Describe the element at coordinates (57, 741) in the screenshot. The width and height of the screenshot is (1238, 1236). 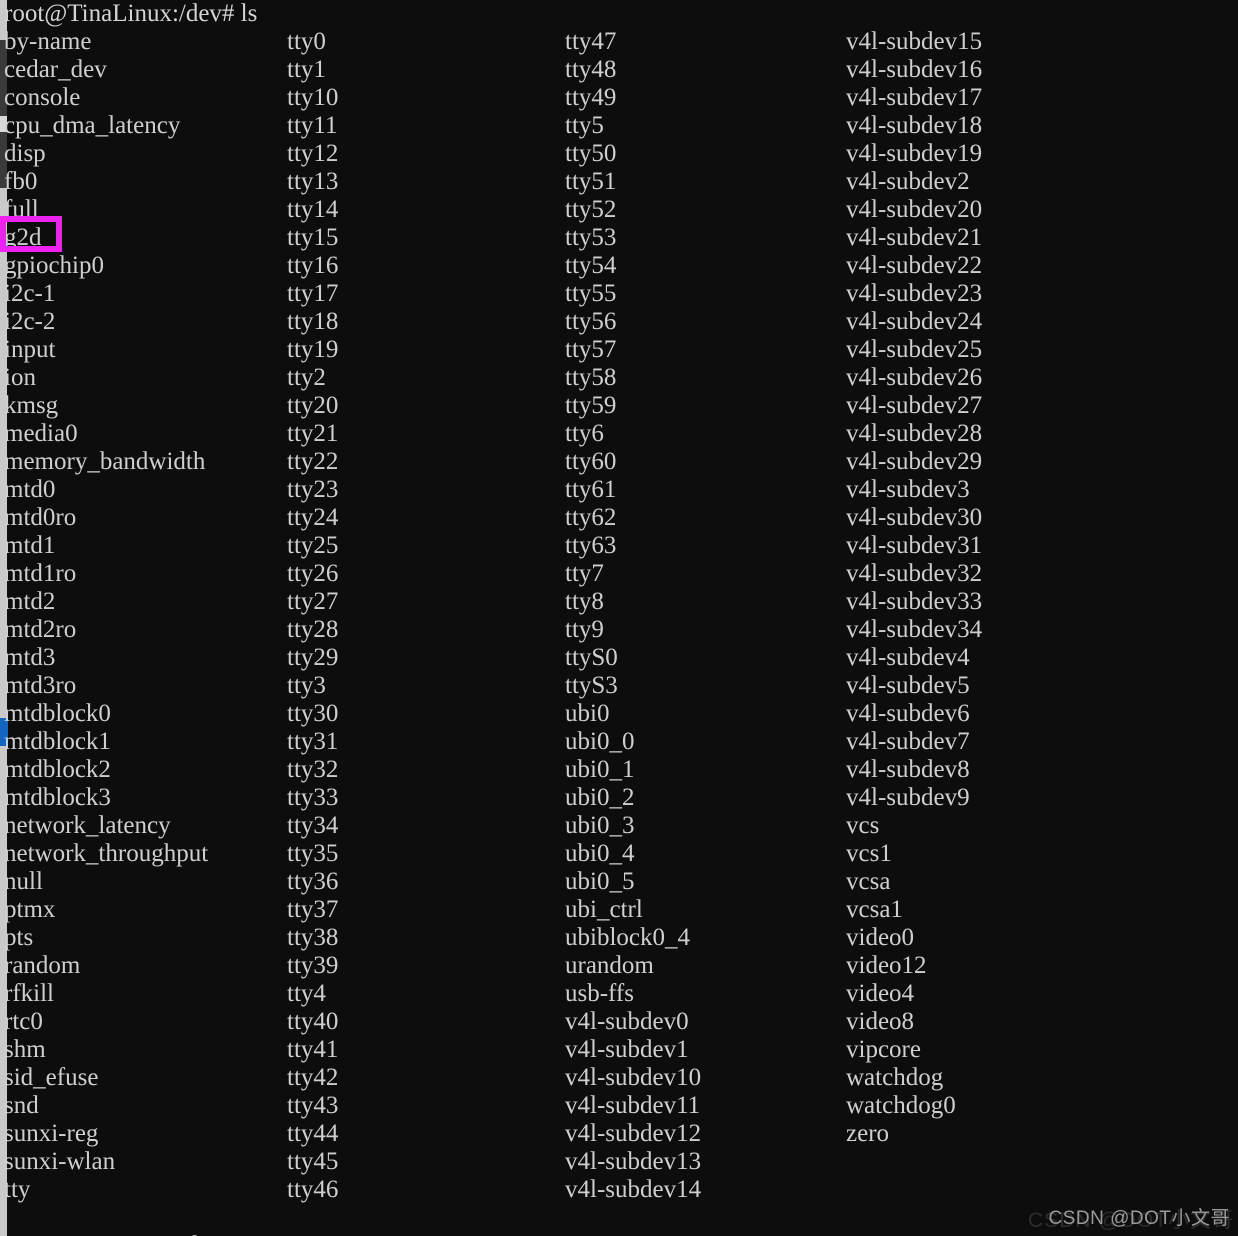
I see `device-entry: mtdblock1` at that location.